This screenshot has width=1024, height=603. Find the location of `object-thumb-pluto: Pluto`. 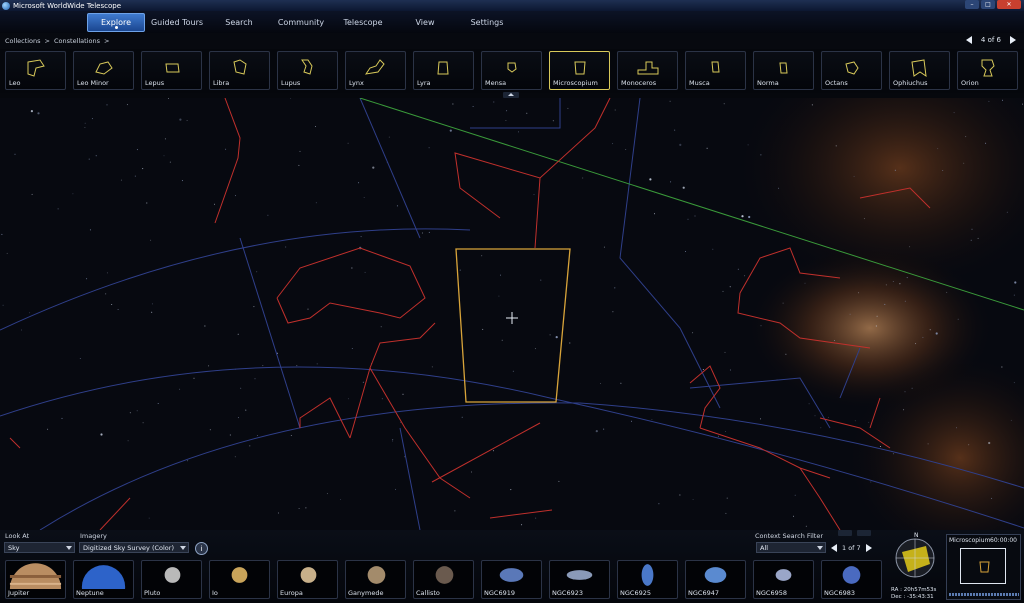

object-thumb-pluto: Pluto is located at coordinates (171, 579).